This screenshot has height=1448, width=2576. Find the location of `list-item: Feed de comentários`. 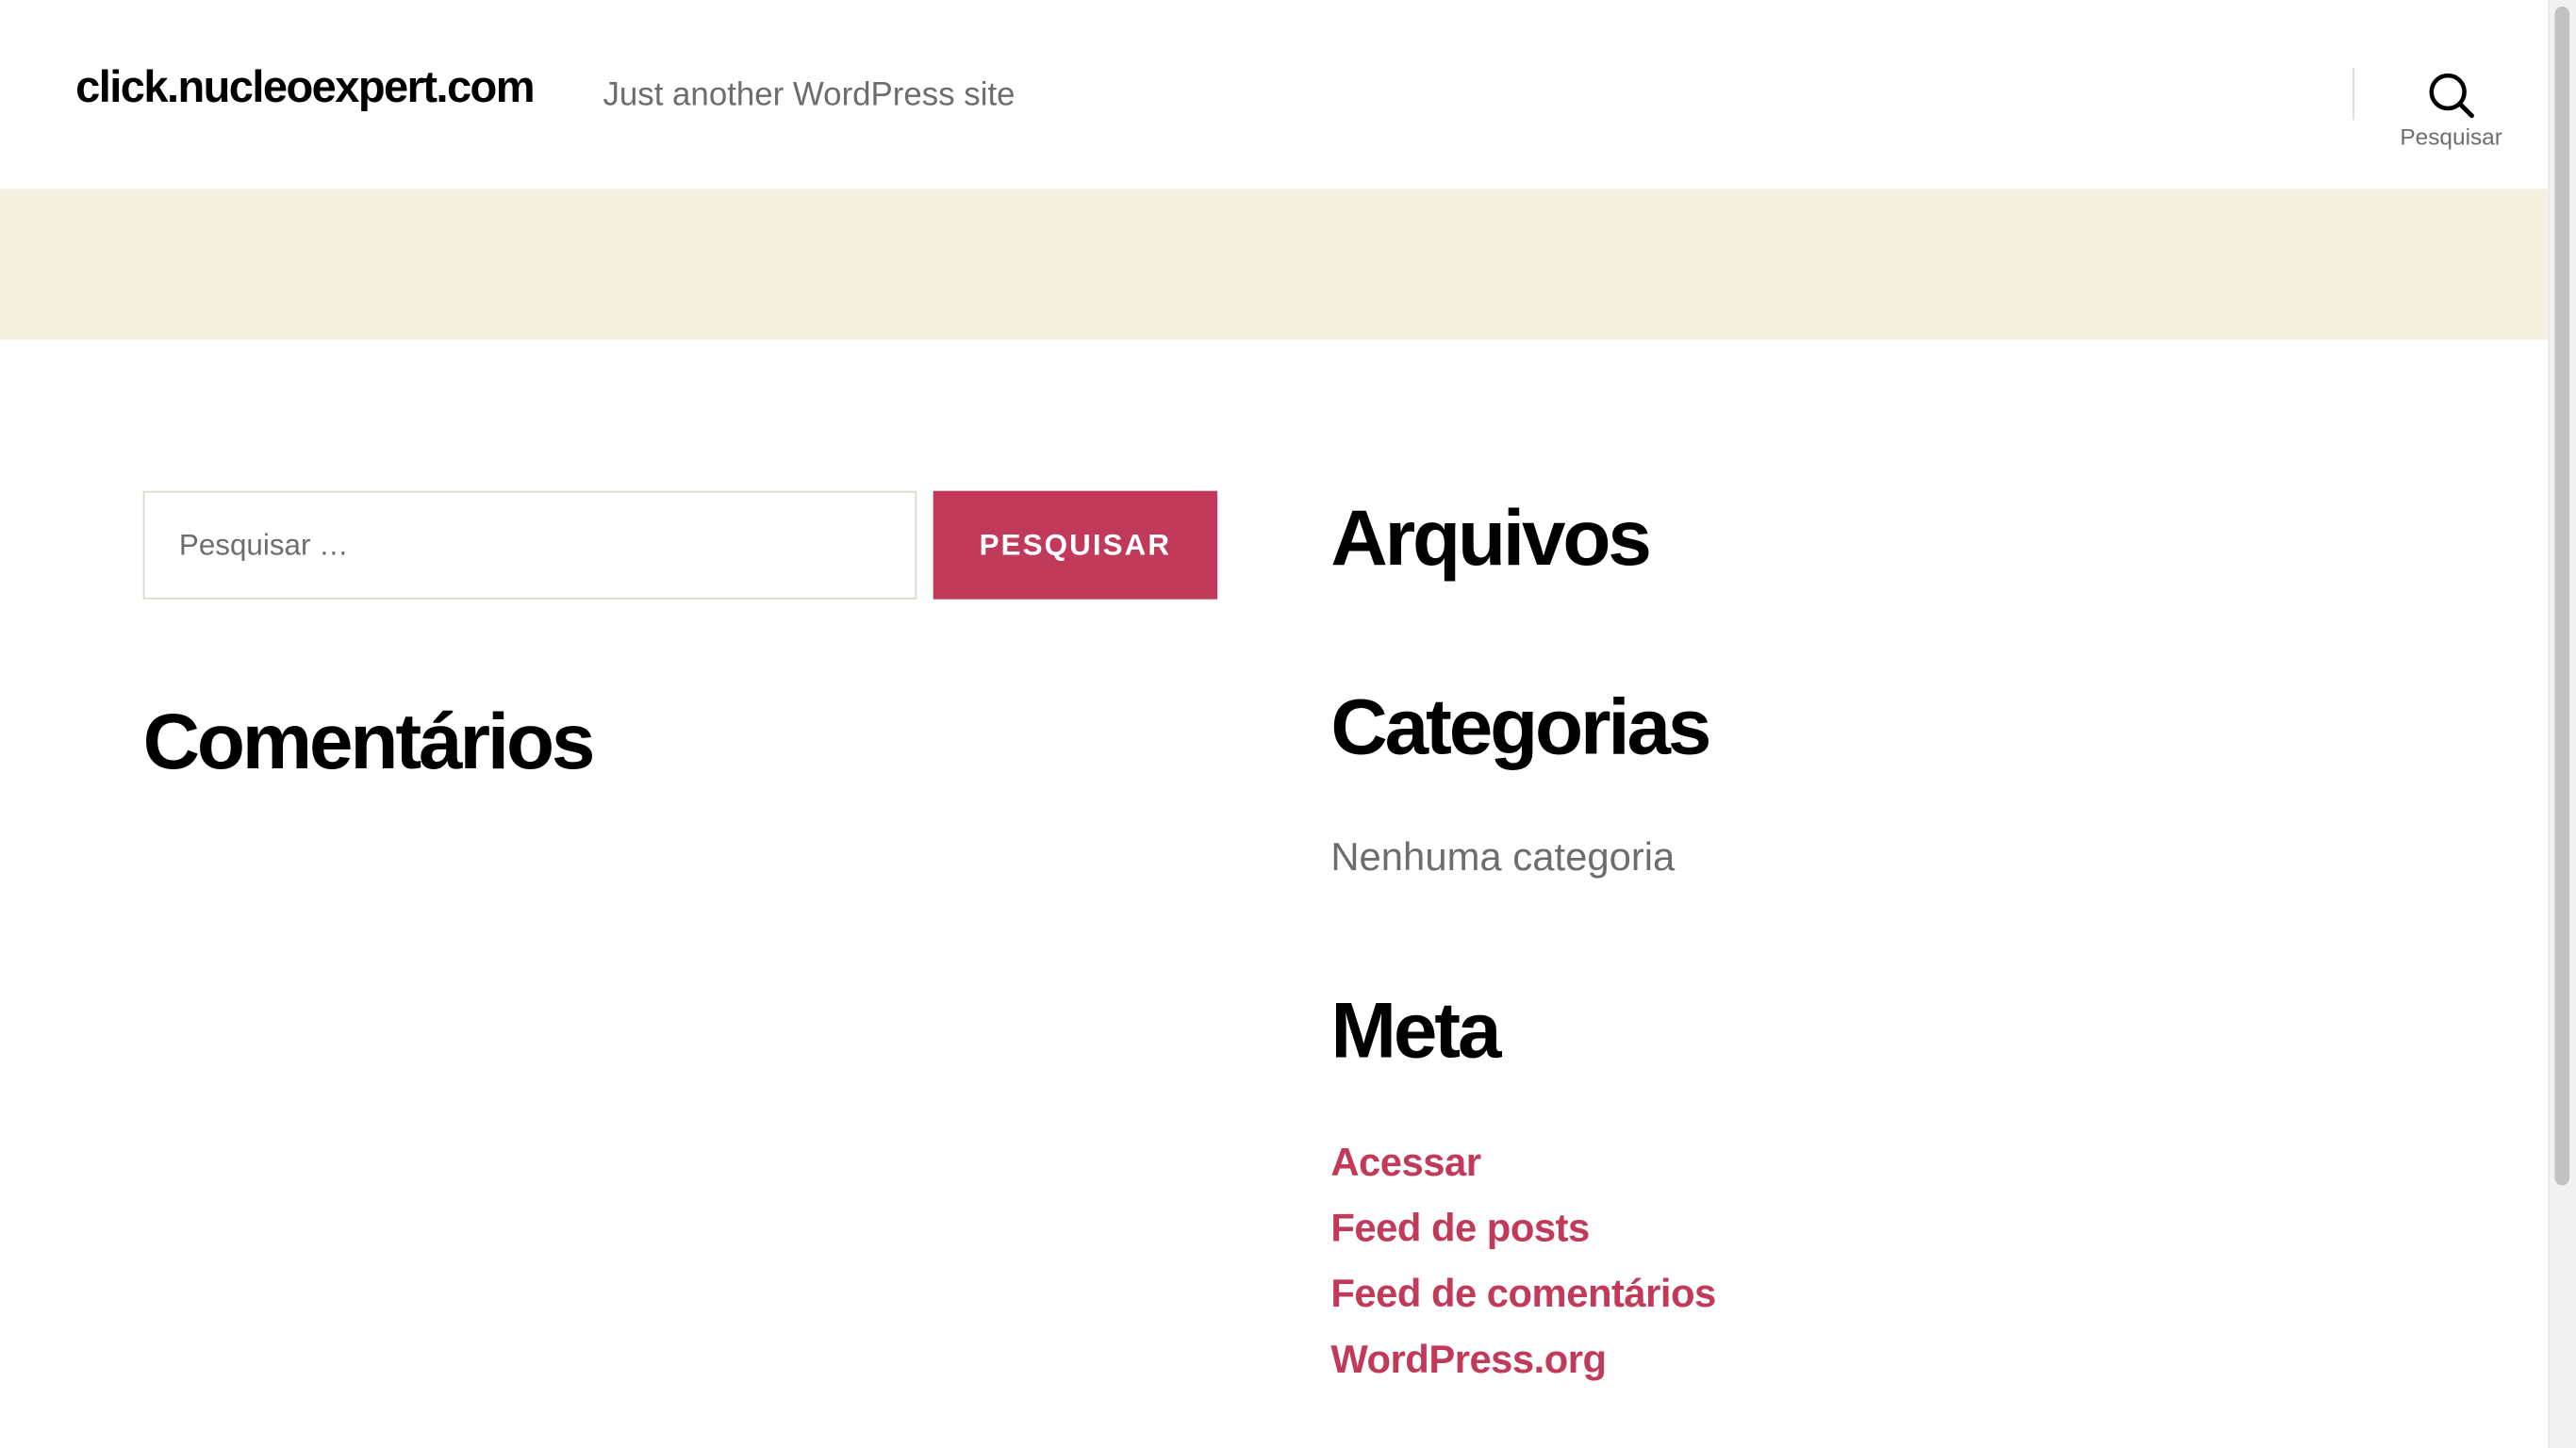

list-item: Feed de comentários is located at coordinates (1523, 1302).